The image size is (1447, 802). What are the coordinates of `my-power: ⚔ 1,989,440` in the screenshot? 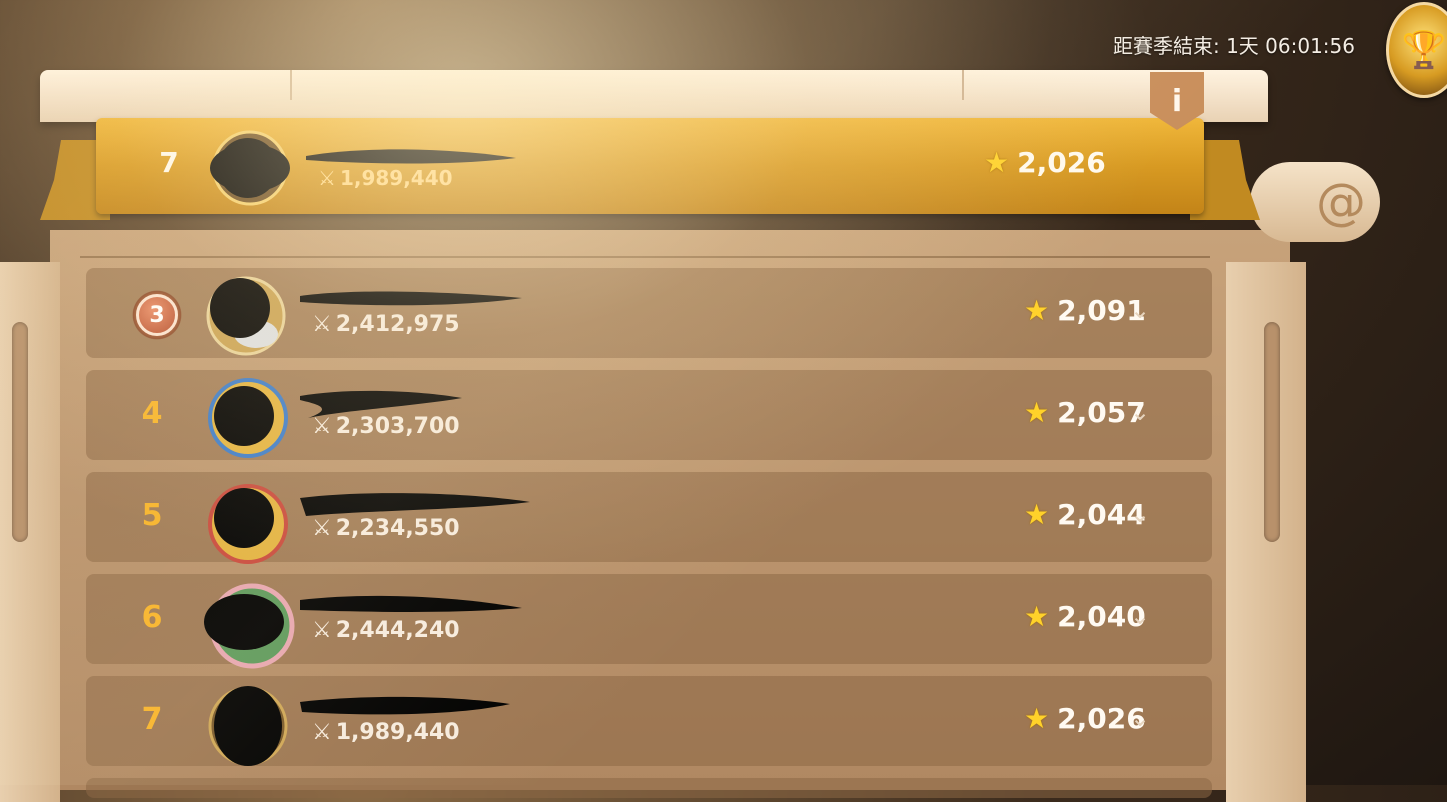 It's located at (385, 178).